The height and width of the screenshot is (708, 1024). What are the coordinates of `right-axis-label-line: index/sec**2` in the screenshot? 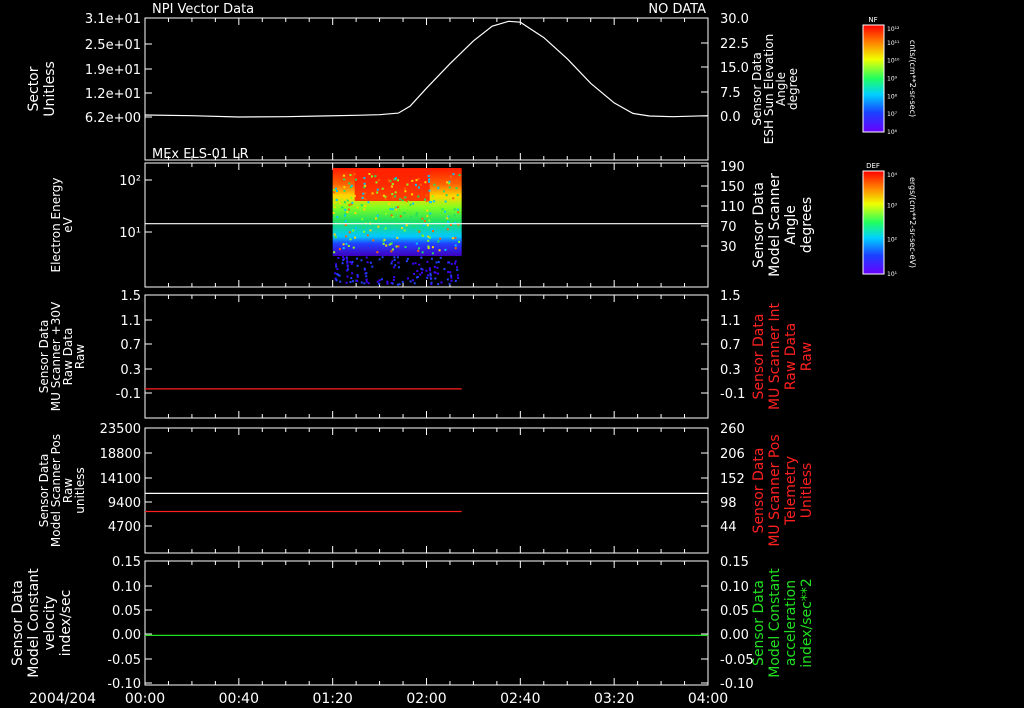 It's located at (807, 623).